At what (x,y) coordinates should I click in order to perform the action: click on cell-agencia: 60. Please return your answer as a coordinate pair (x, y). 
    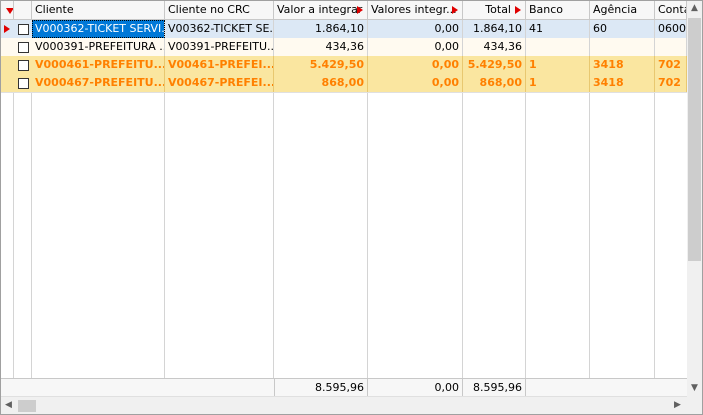
    Looking at the image, I should click on (622, 29).